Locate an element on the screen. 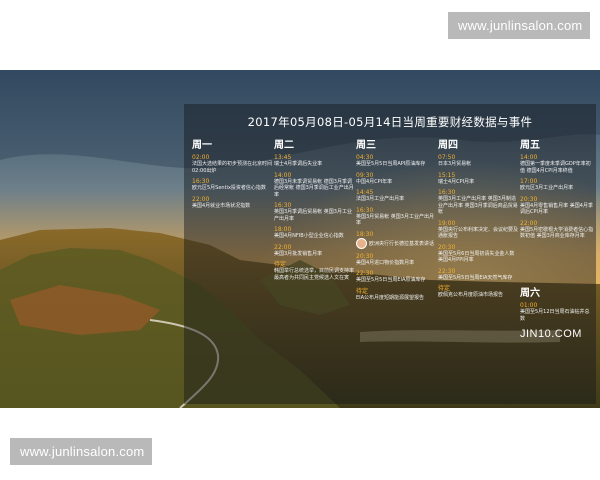 This screenshot has height=480, width=600. event-desc: 美国5月密歇根大学消费者信心指数初值 美国3月商业库存月率 is located at coordinates (557, 233).